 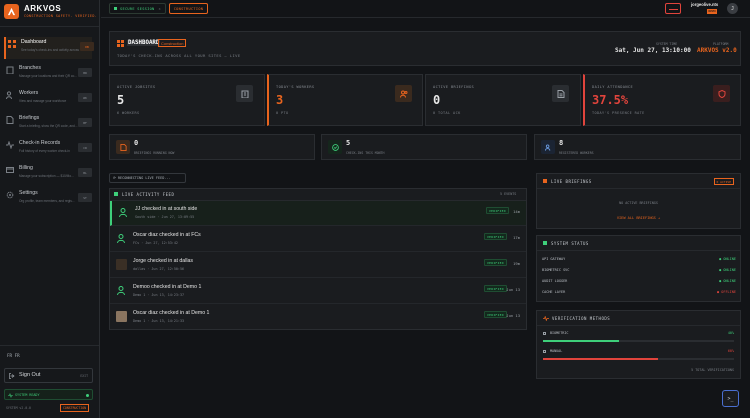 What do you see at coordinates (165, 217) in the screenshot?
I see `feed-item-meta: South side · Jun 27, 13:09:55` at bounding box center [165, 217].